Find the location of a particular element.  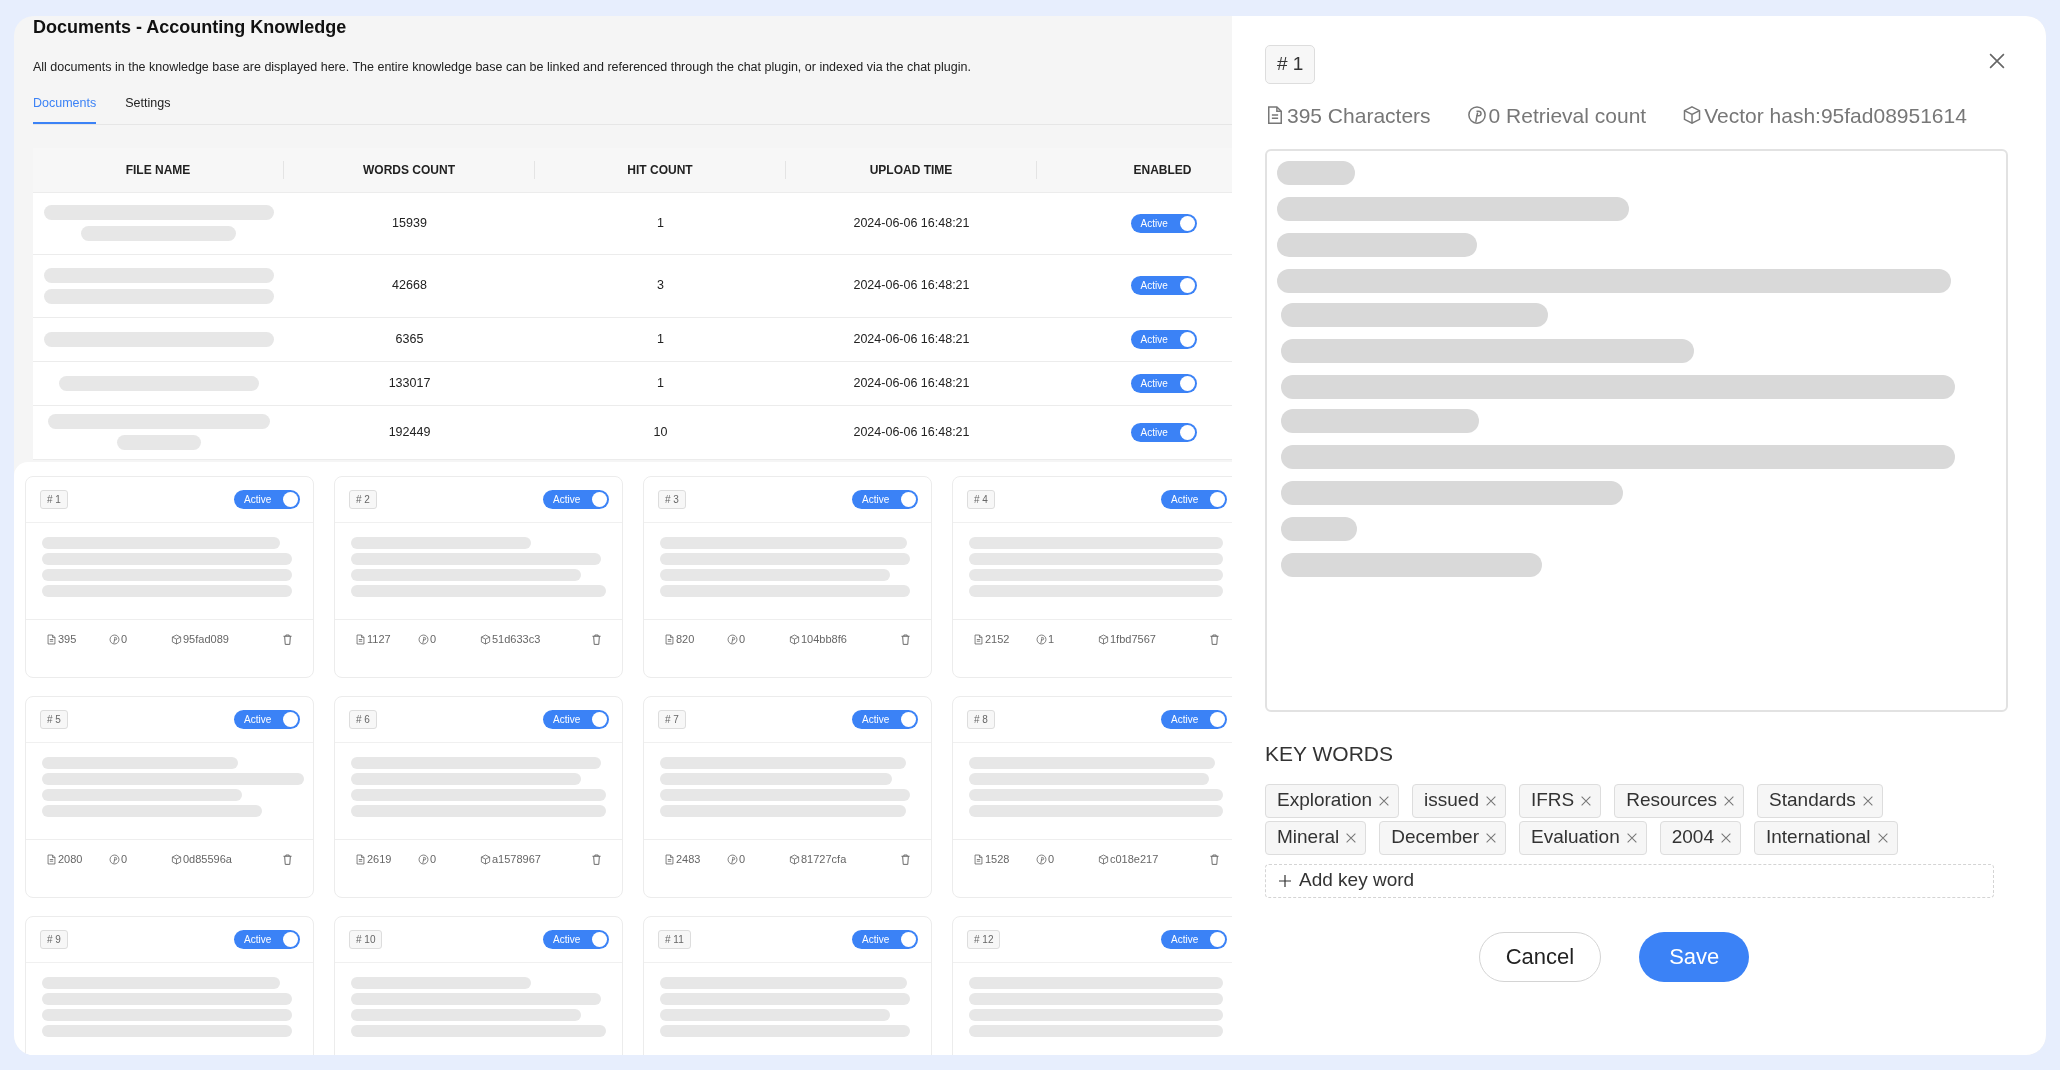

chunk-card: # 7 Active 2483 0 81727cfa is located at coordinates (787, 797).